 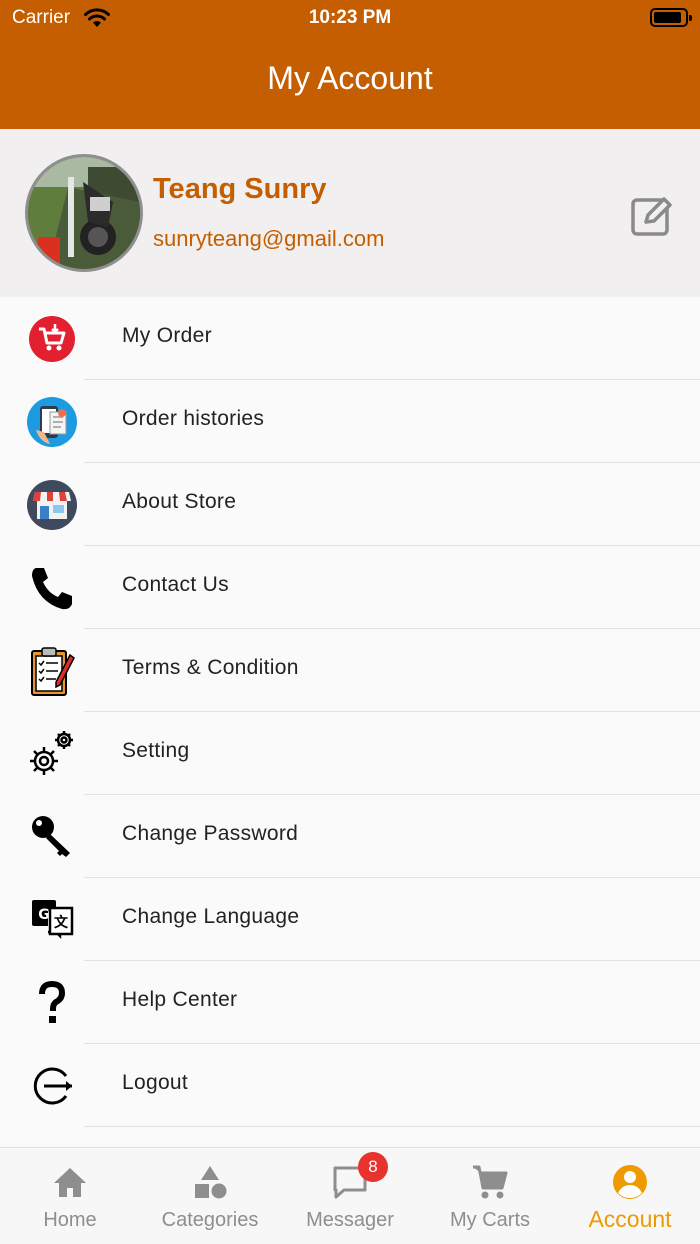 I want to click on profile-card: Teang Sunry sunryteang@gmail.com, so click(x=350, y=213).